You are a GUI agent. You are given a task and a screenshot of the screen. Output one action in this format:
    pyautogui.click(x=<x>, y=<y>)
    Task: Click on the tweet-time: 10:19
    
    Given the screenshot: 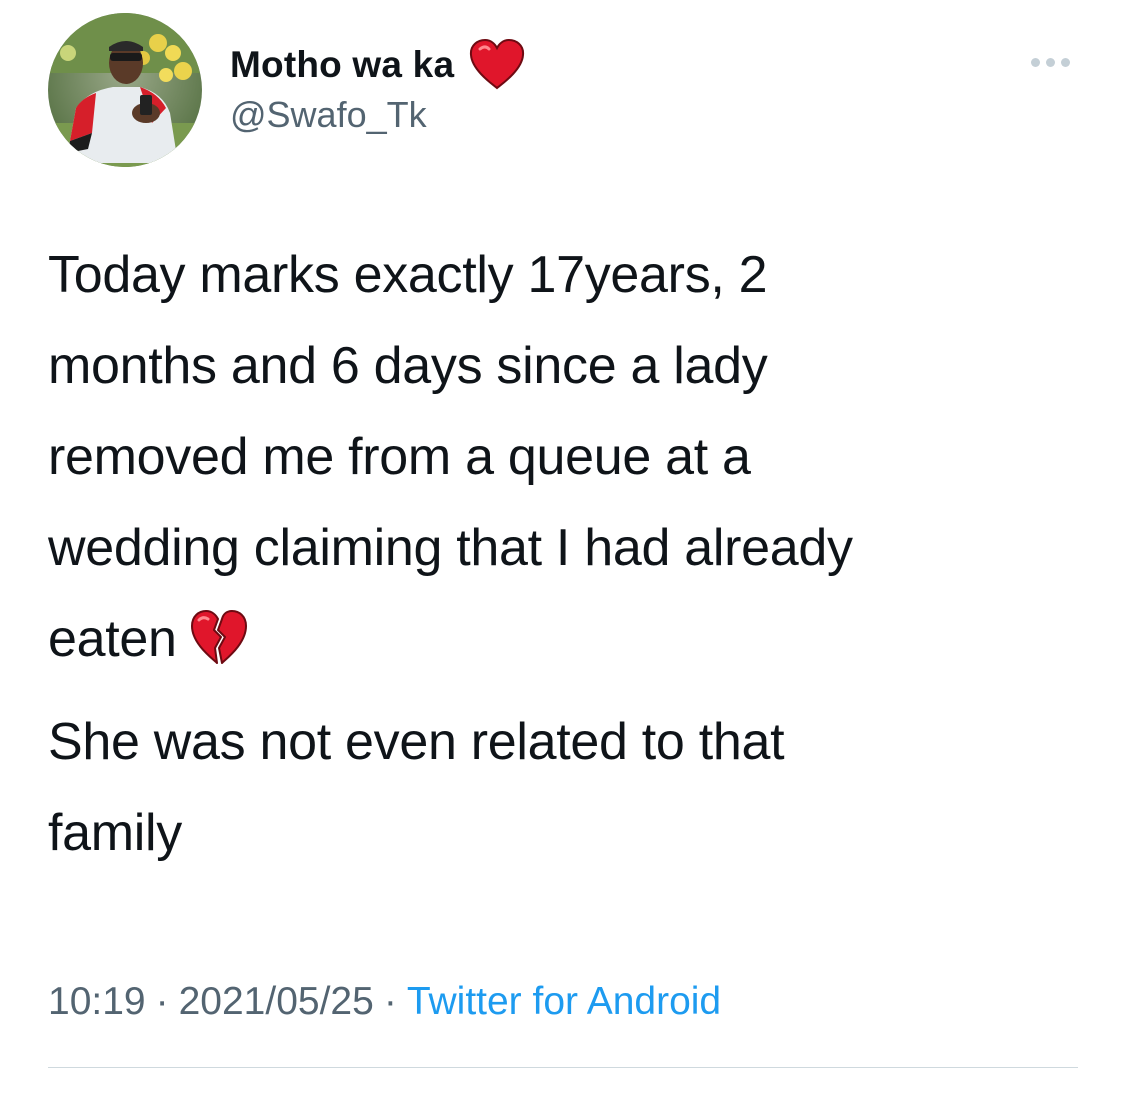 What is the action you would take?
    pyautogui.click(x=97, y=1001)
    